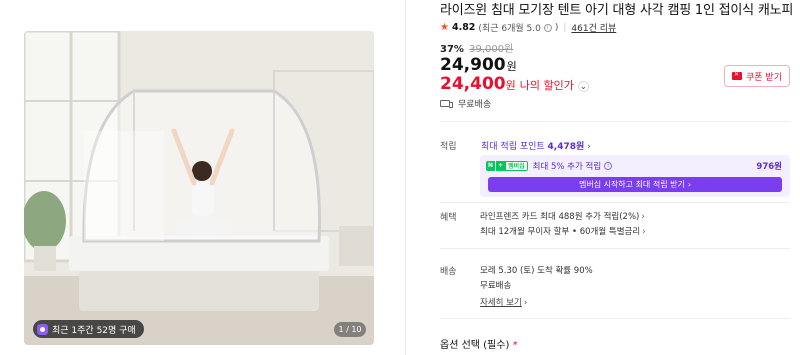 The height and width of the screenshot is (355, 800). I want to click on my-price-label: 나의 할인가, so click(546, 85).